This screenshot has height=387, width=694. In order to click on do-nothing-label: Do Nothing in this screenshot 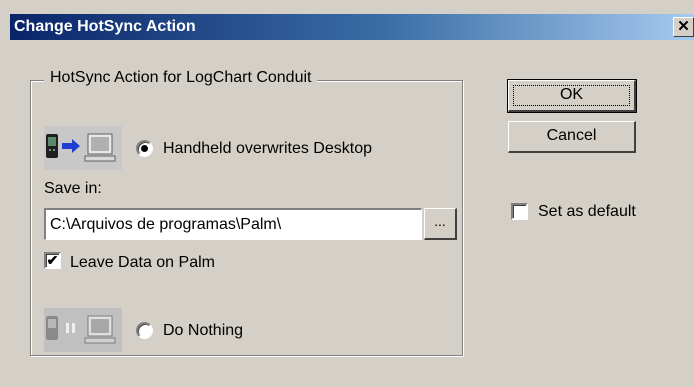, I will do `click(203, 331)`.